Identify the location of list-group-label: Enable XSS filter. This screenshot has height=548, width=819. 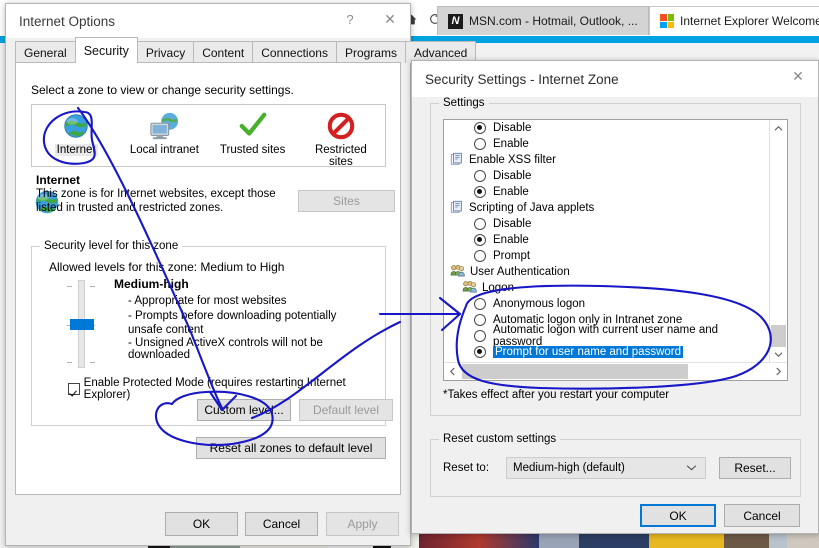
(512, 160).